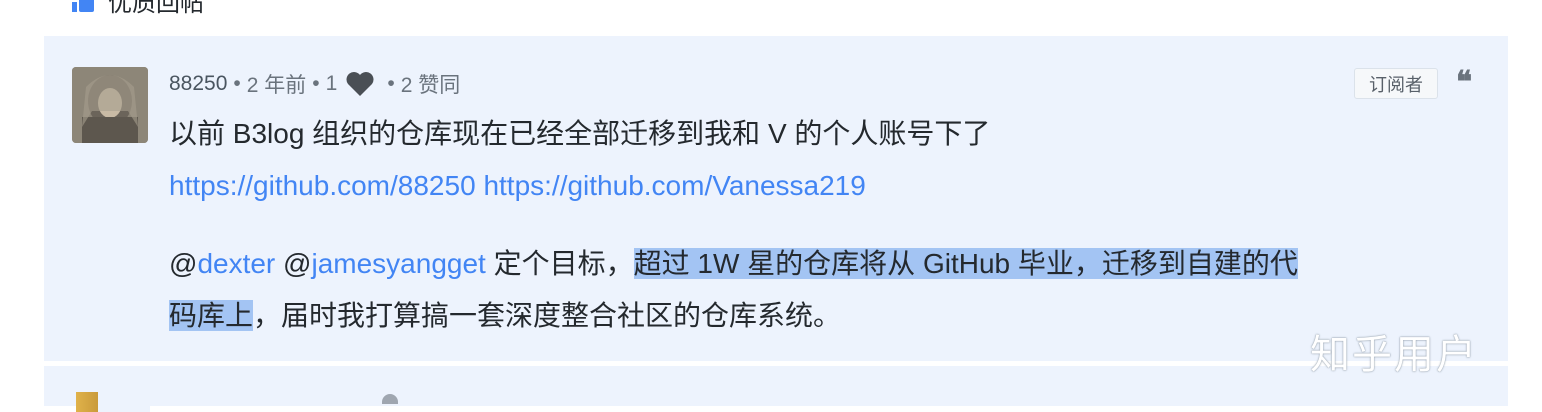 The width and height of the screenshot is (1542, 412). What do you see at coordinates (547, 315) in the screenshot?
I see `content-text: ，届时我打算搞一套深度整合社区的仓库系统。` at bounding box center [547, 315].